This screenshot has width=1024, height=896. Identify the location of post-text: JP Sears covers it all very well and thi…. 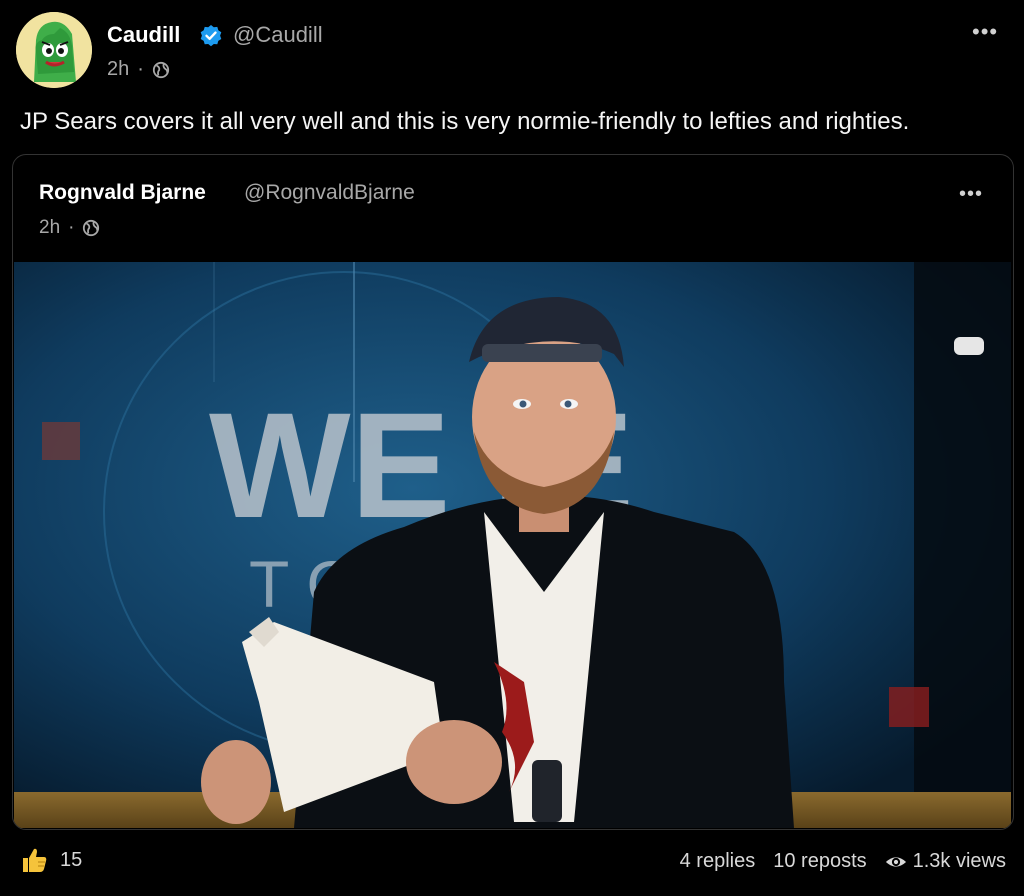
(465, 121).